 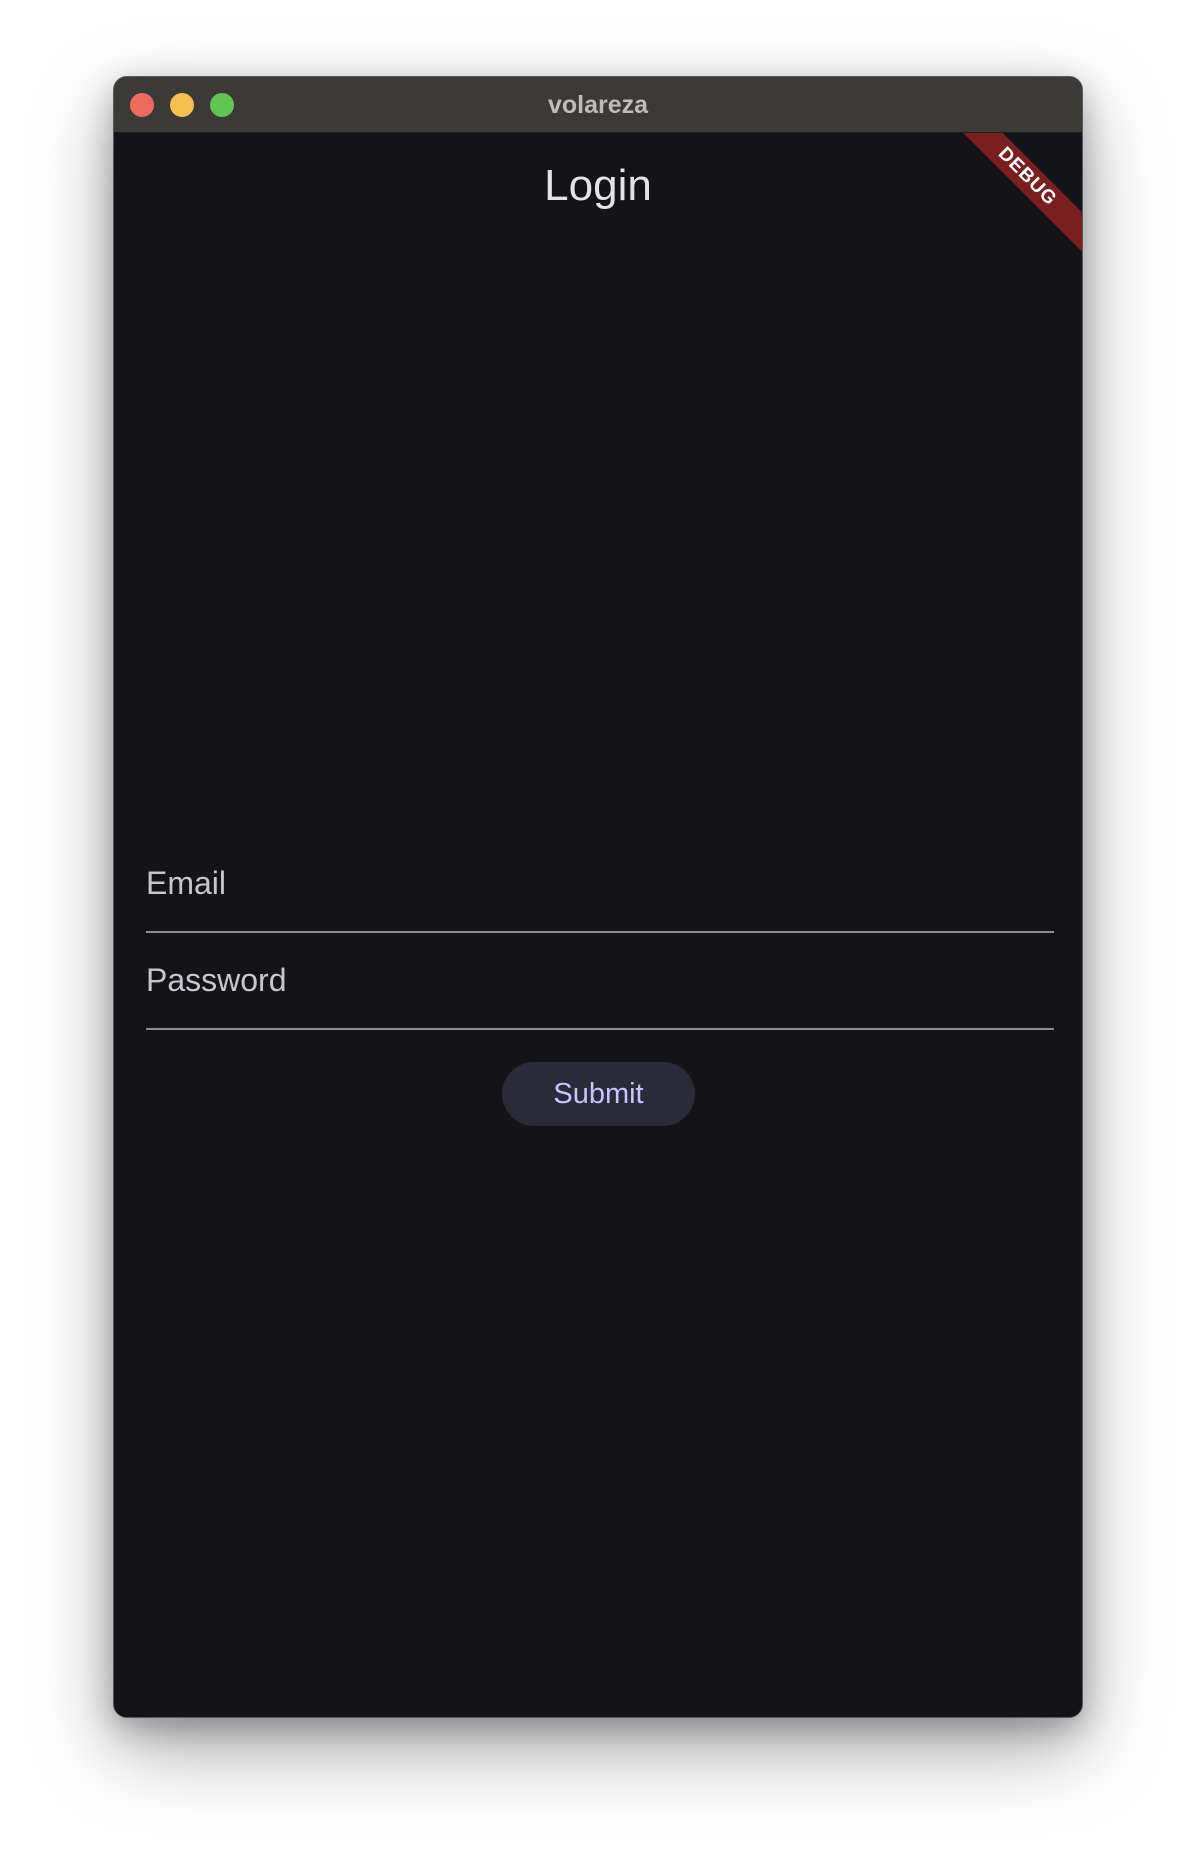 I want to click on password-field, so click(x=600, y=985).